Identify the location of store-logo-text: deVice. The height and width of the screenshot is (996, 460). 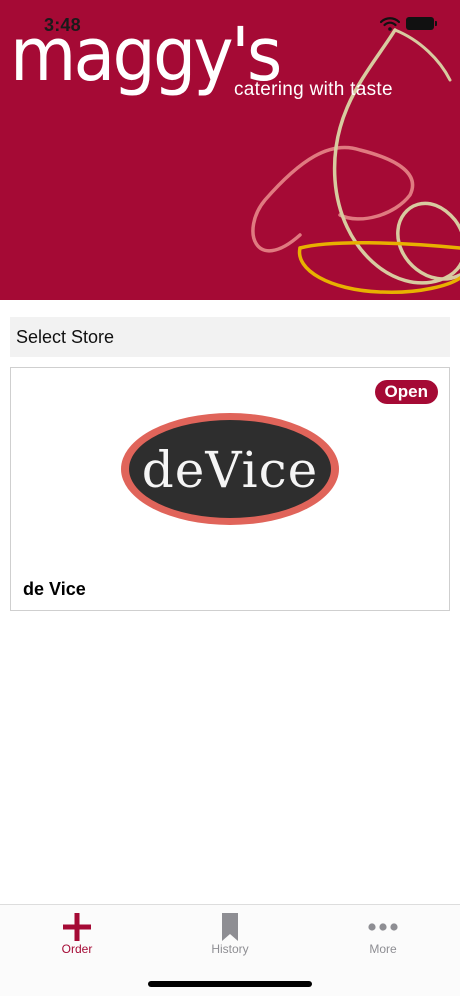
(230, 470).